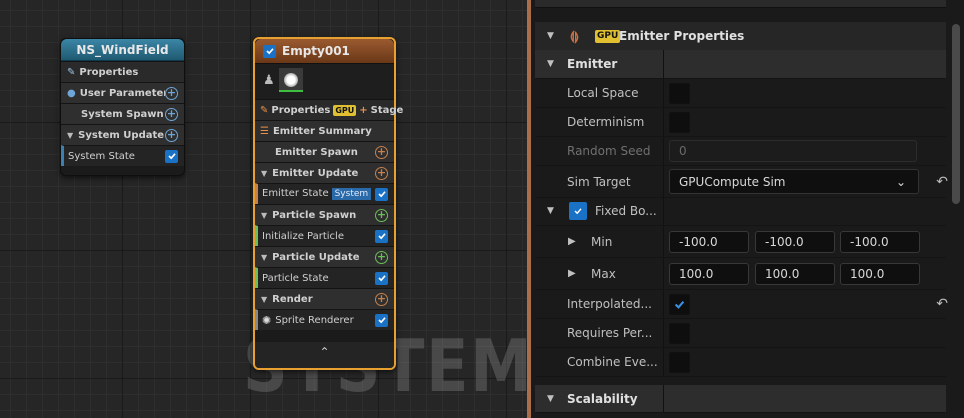 The width and height of the screenshot is (964, 418). What do you see at coordinates (351, 194) in the screenshot?
I see `system-badge: System` at bounding box center [351, 194].